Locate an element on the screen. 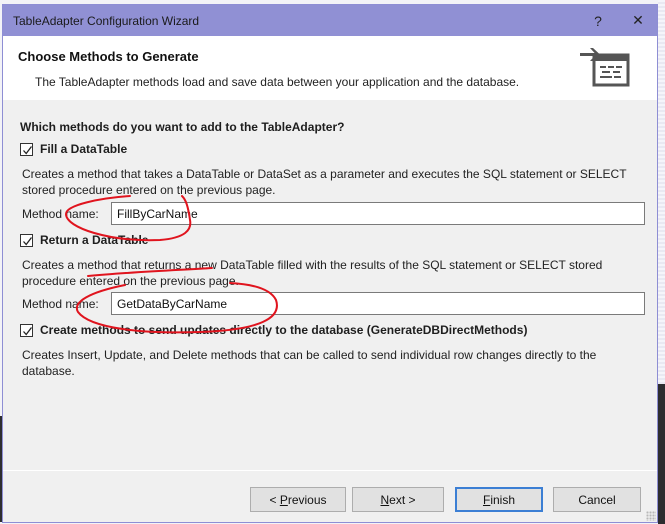  finish-button: Finish is located at coordinates (499, 499).